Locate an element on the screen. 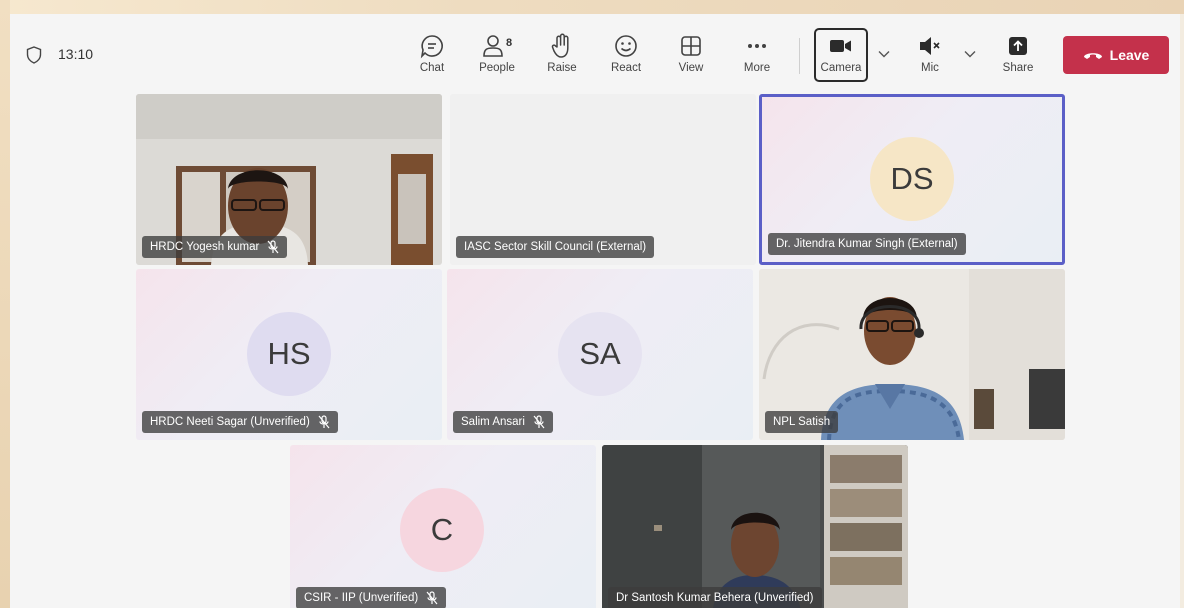 The image size is (1184, 608). participant-name-tag: Dr. Jitendra Kumar Singh (External) is located at coordinates (867, 244).